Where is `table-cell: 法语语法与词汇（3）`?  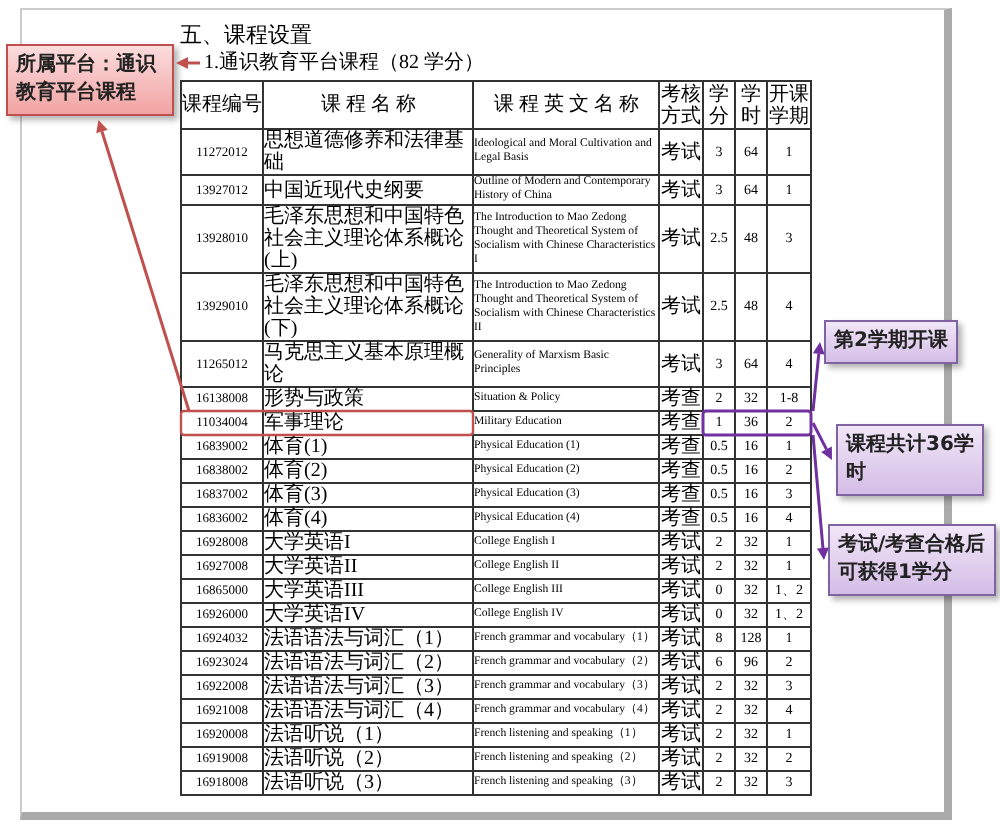 table-cell: 法语语法与词汇（3） is located at coordinates (368, 687).